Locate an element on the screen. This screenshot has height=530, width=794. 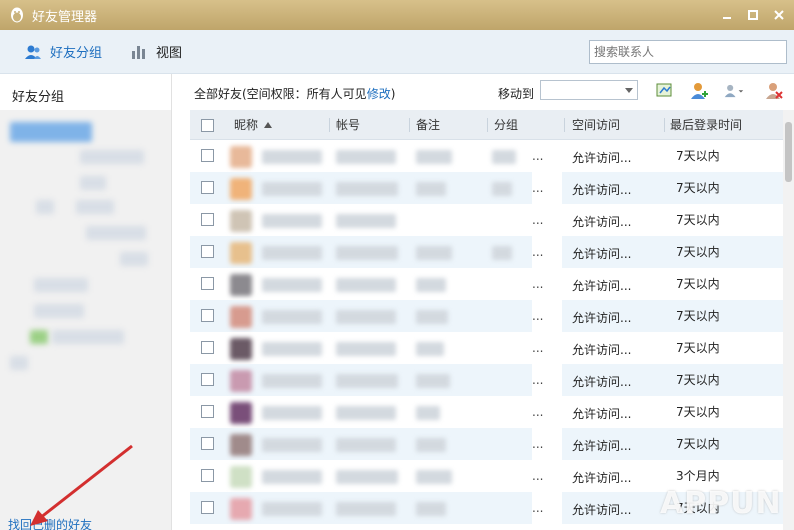
sidebar-header: 好友分组 is located at coordinates (85, 92).